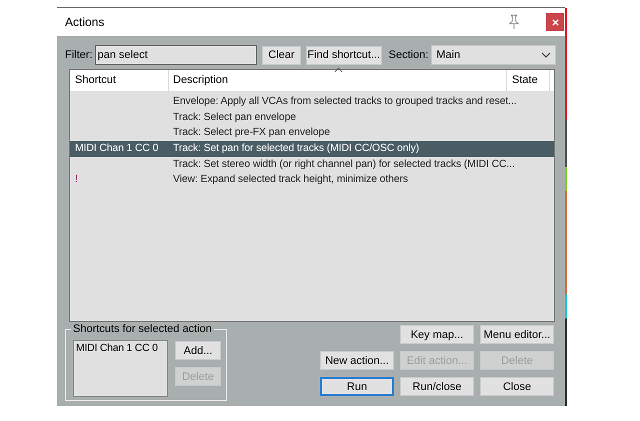 The width and height of the screenshot is (640, 421). I want to click on column-header: State, so click(528, 80).